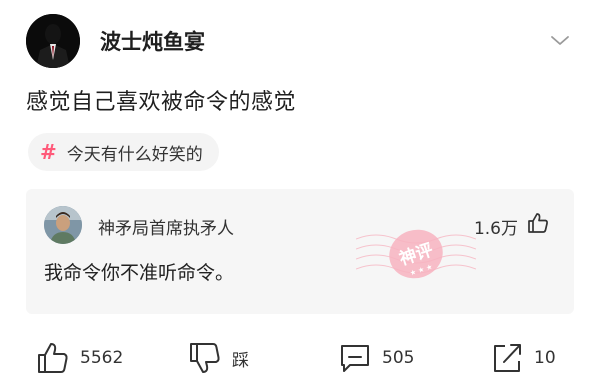  What do you see at coordinates (48, 152) in the screenshot?
I see `hashtag-icon: #` at bounding box center [48, 152].